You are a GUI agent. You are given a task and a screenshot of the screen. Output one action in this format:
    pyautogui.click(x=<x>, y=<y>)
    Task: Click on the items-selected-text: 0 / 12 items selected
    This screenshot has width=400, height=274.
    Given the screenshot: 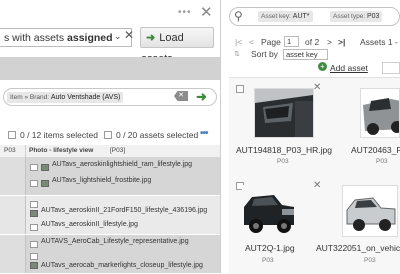 What is the action you would take?
    pyautogui.click(x=59, y=135)
    